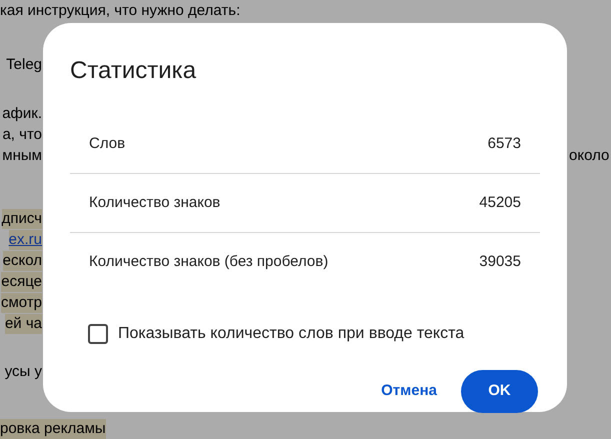 The height and width of the screenshot is (439, 611). I want to click on document-text: а, что, so click(22, 135).